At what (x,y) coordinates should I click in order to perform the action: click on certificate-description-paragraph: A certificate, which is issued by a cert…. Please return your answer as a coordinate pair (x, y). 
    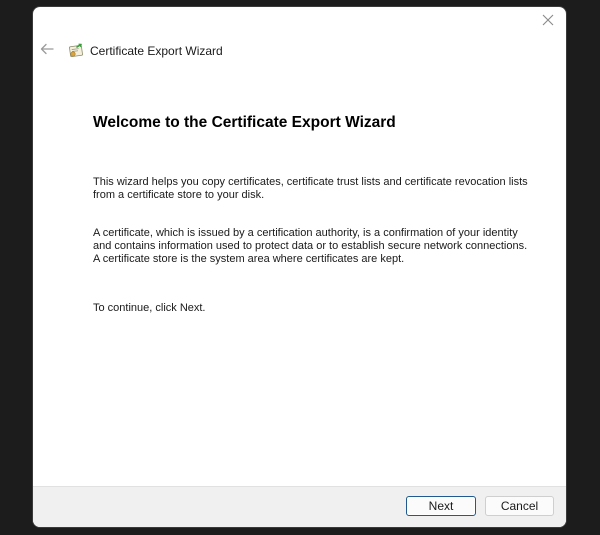
    Looking at the image, I should click on (310, 246).